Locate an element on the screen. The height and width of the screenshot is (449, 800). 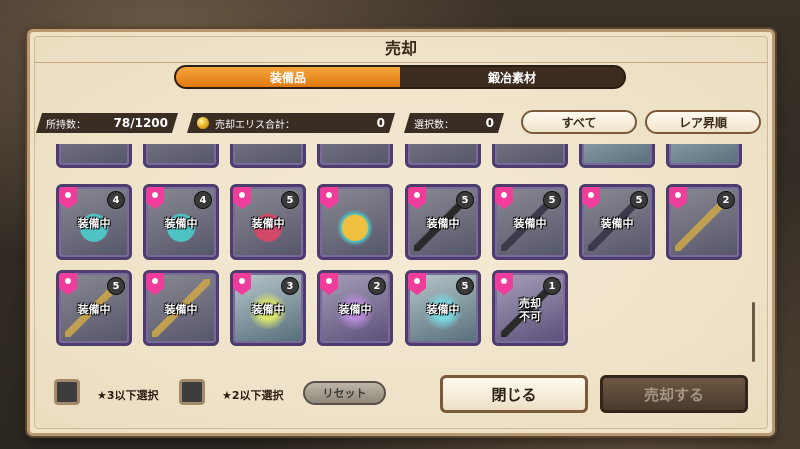
sell-total-box: 売却エリス合計： 0 is located at coordinates (291, 123).